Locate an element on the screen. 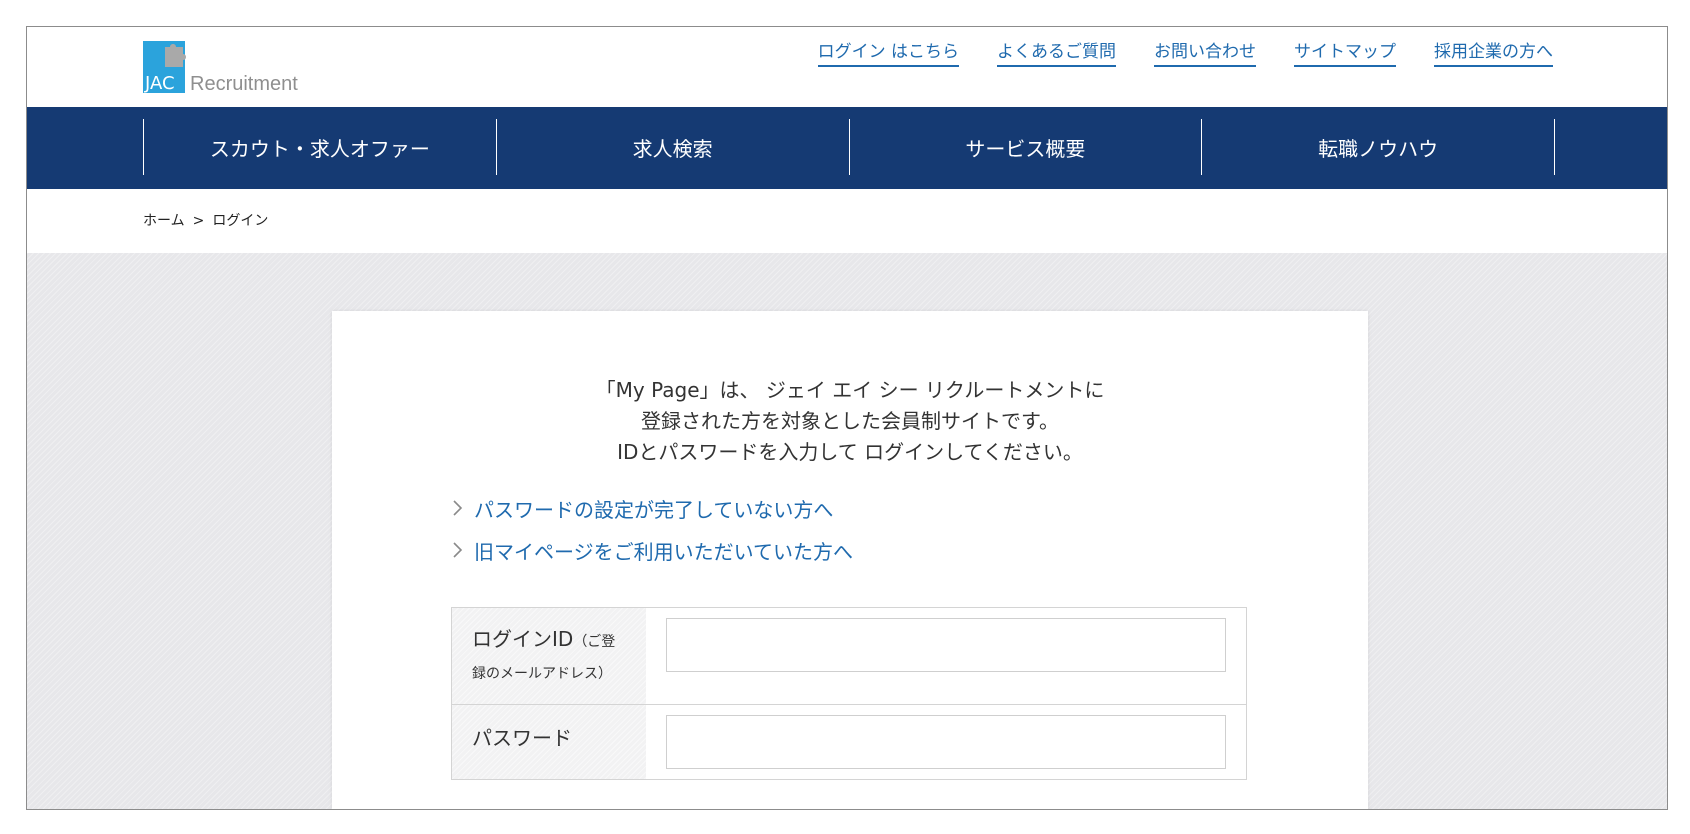 This screenshot has width=1690, height=834. password-label: パスワード is located at coordinates (549, 742).